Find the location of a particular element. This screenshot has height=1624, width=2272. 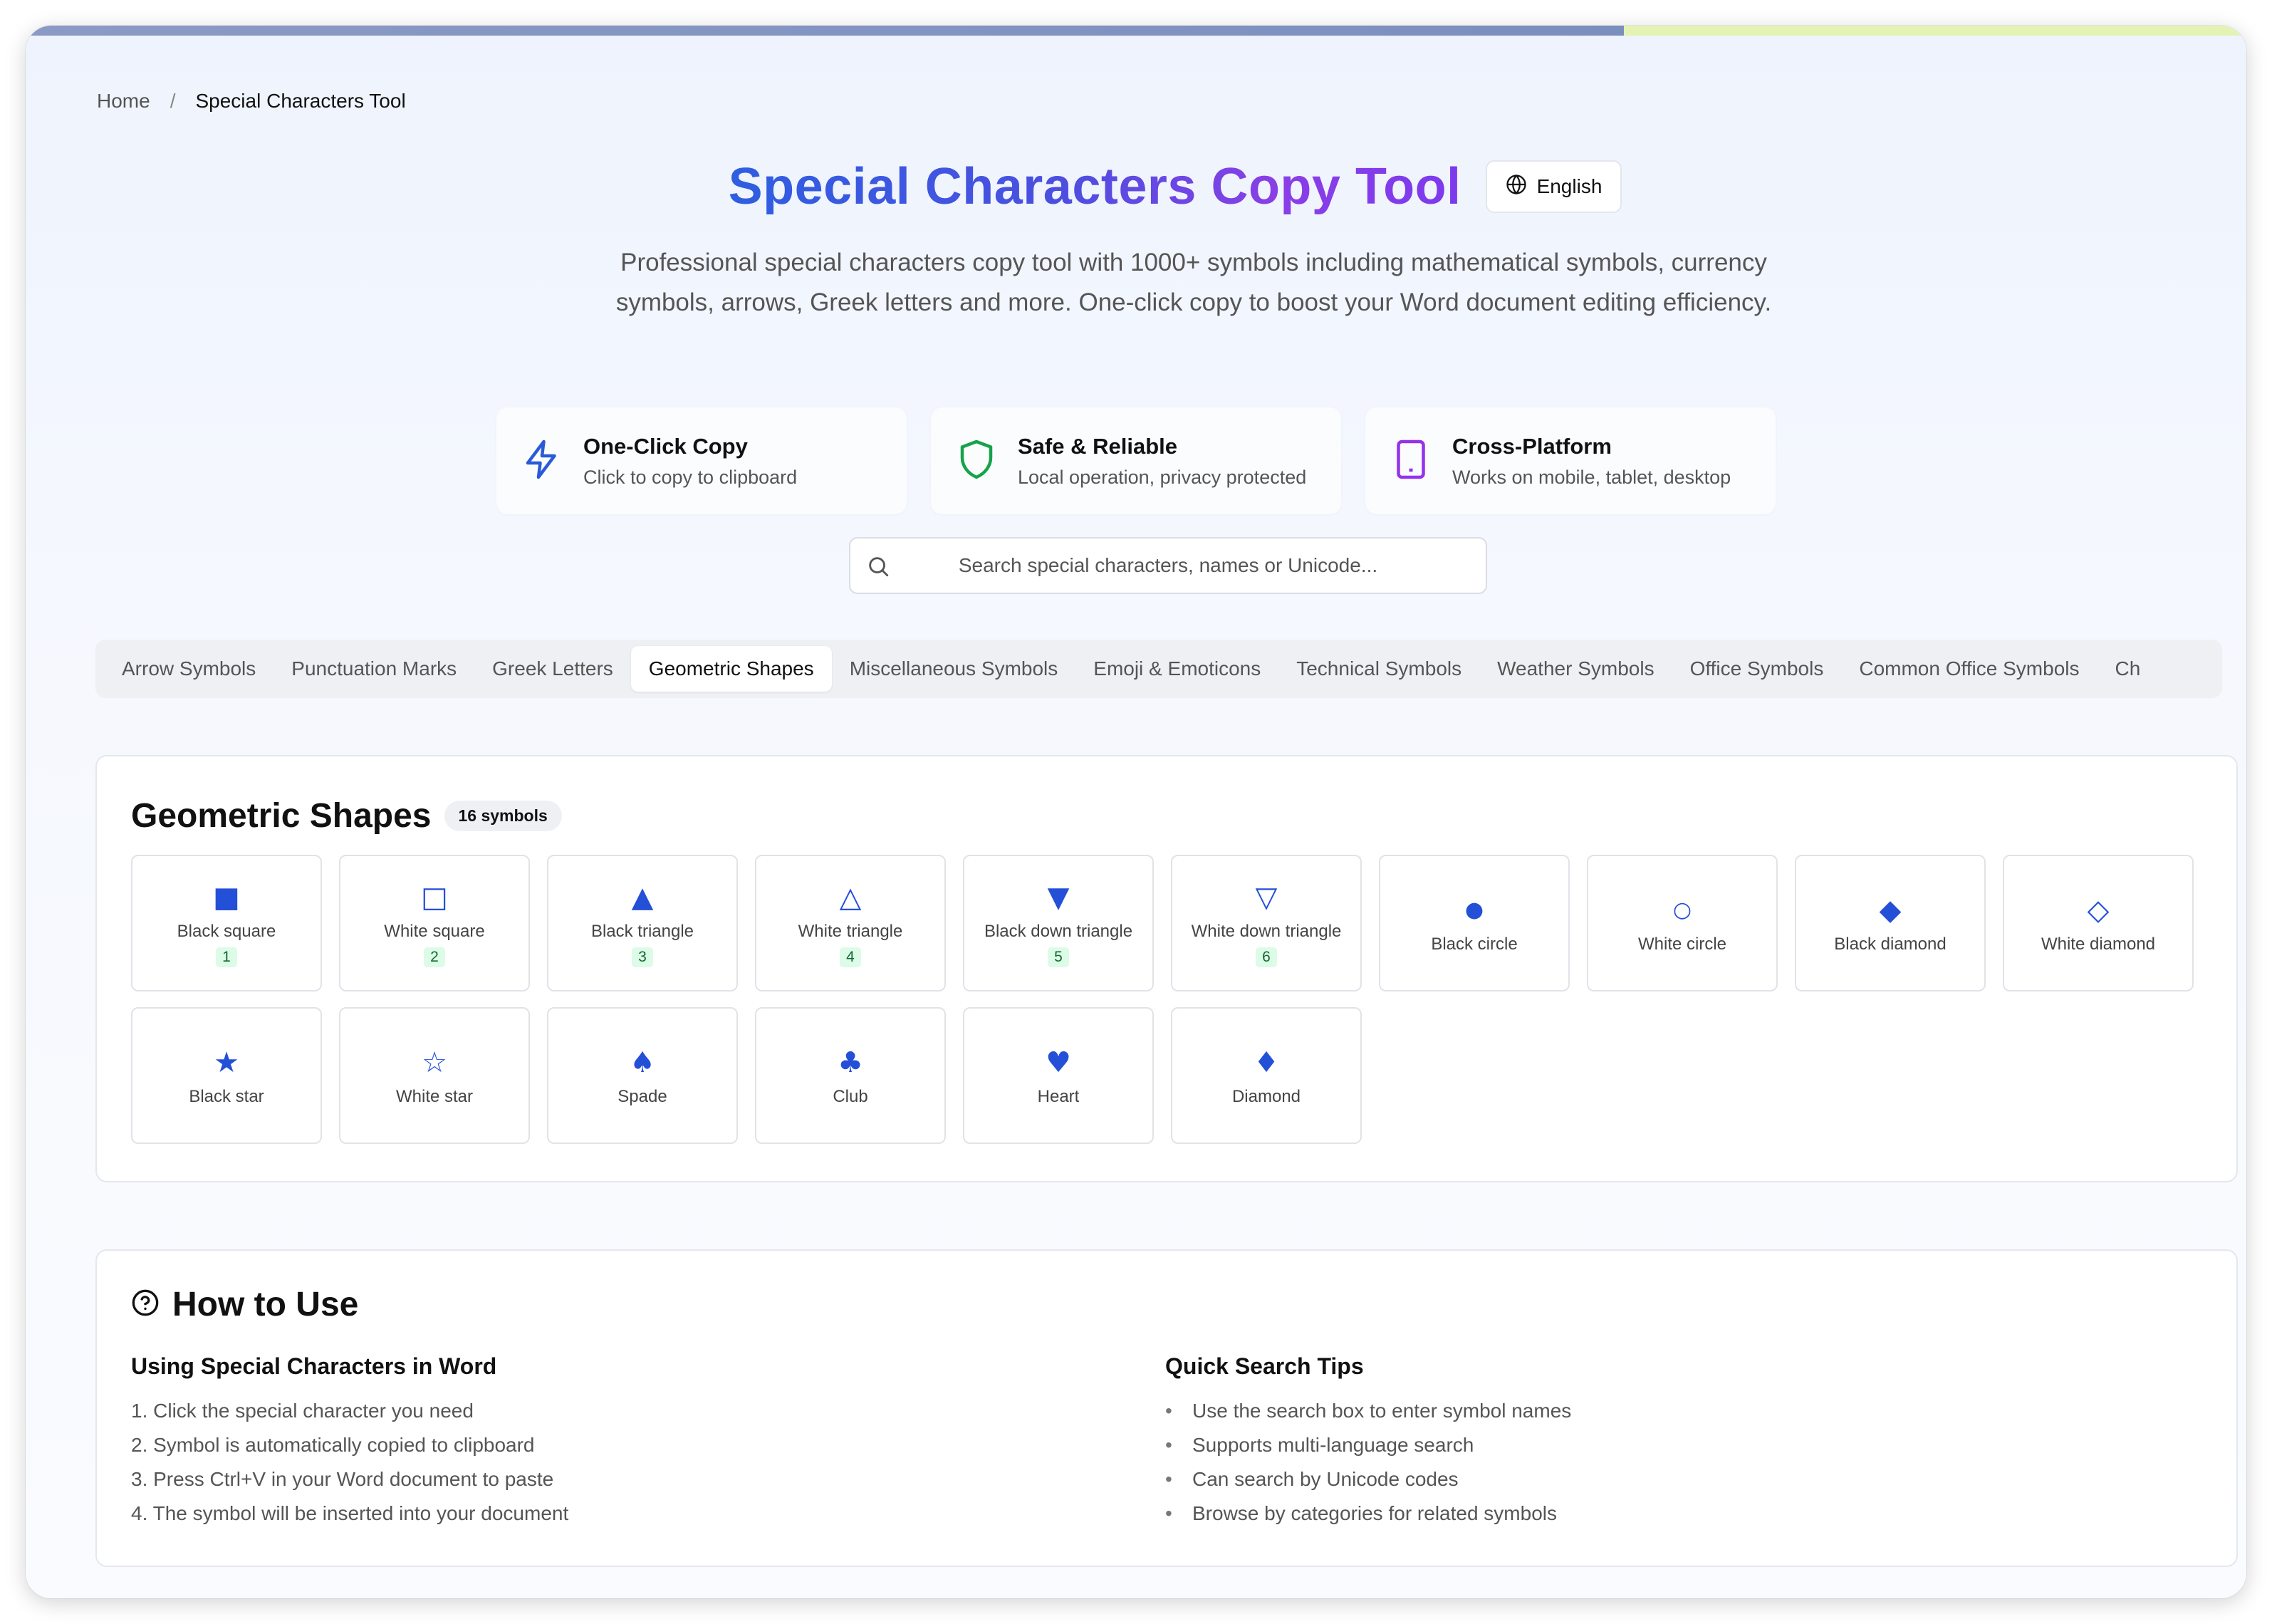

symbol-card: ♣ Club is located at coordinates (851, 1075).